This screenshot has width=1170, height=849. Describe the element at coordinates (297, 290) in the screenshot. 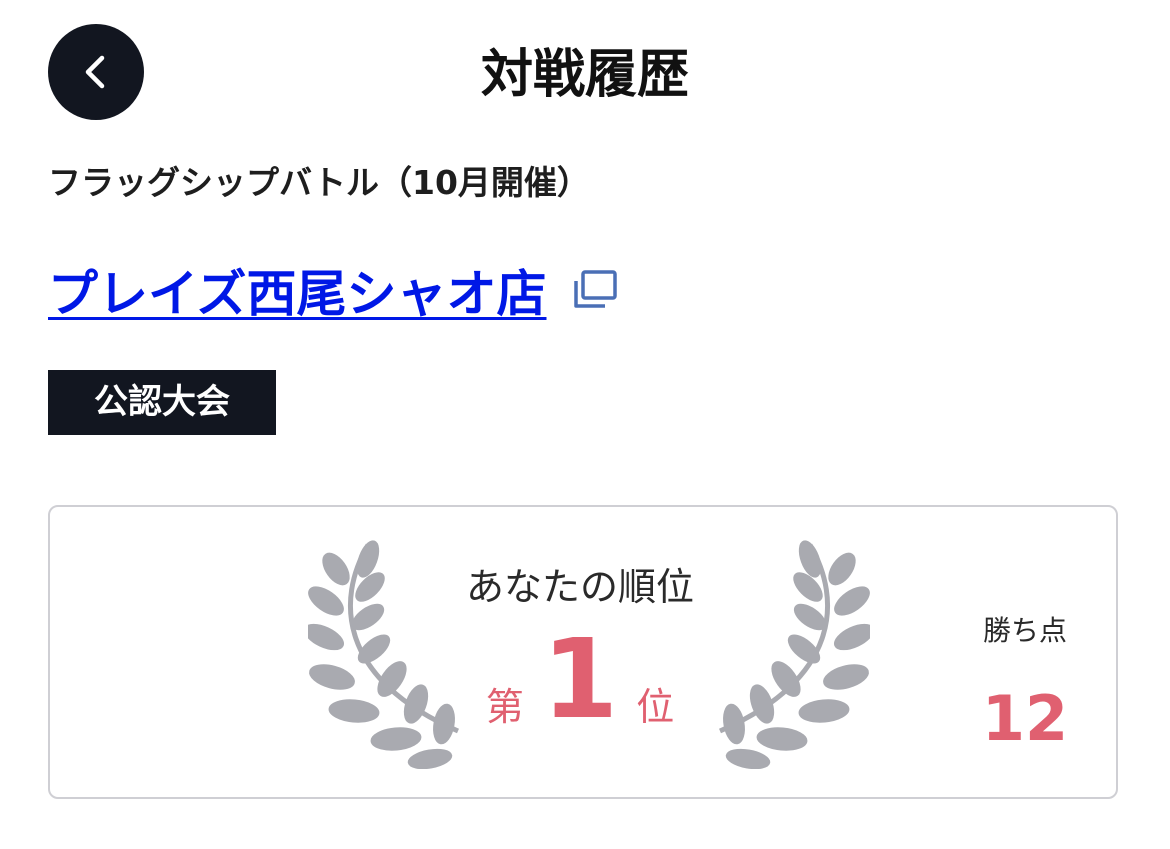

I see `store-link: プレイズ西尾シャオ店` at that location.